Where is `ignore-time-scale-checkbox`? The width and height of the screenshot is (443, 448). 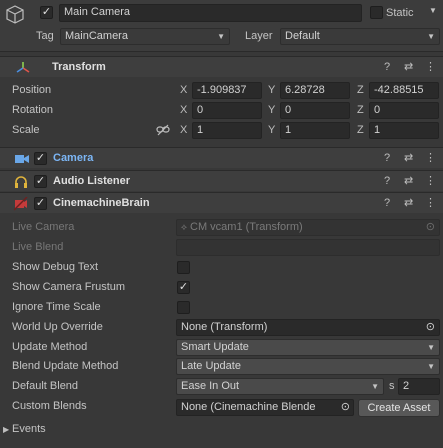
ignore-time-scale-checkbox is located at coordinates (183, 307).